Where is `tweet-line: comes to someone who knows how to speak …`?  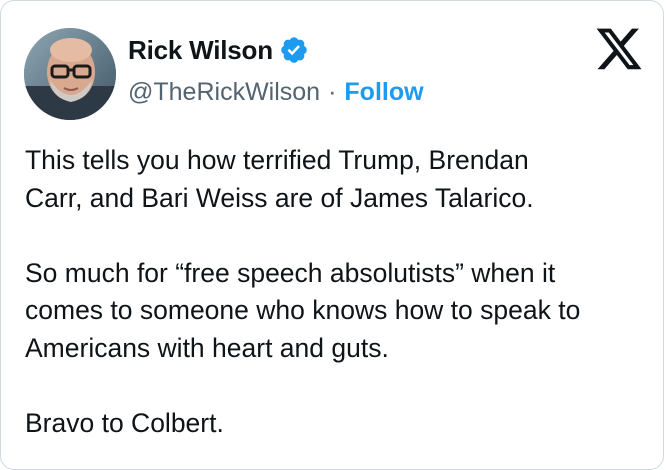
tweet-line: comes to someone who knows how to speak … is located at coordinates (303, 310).